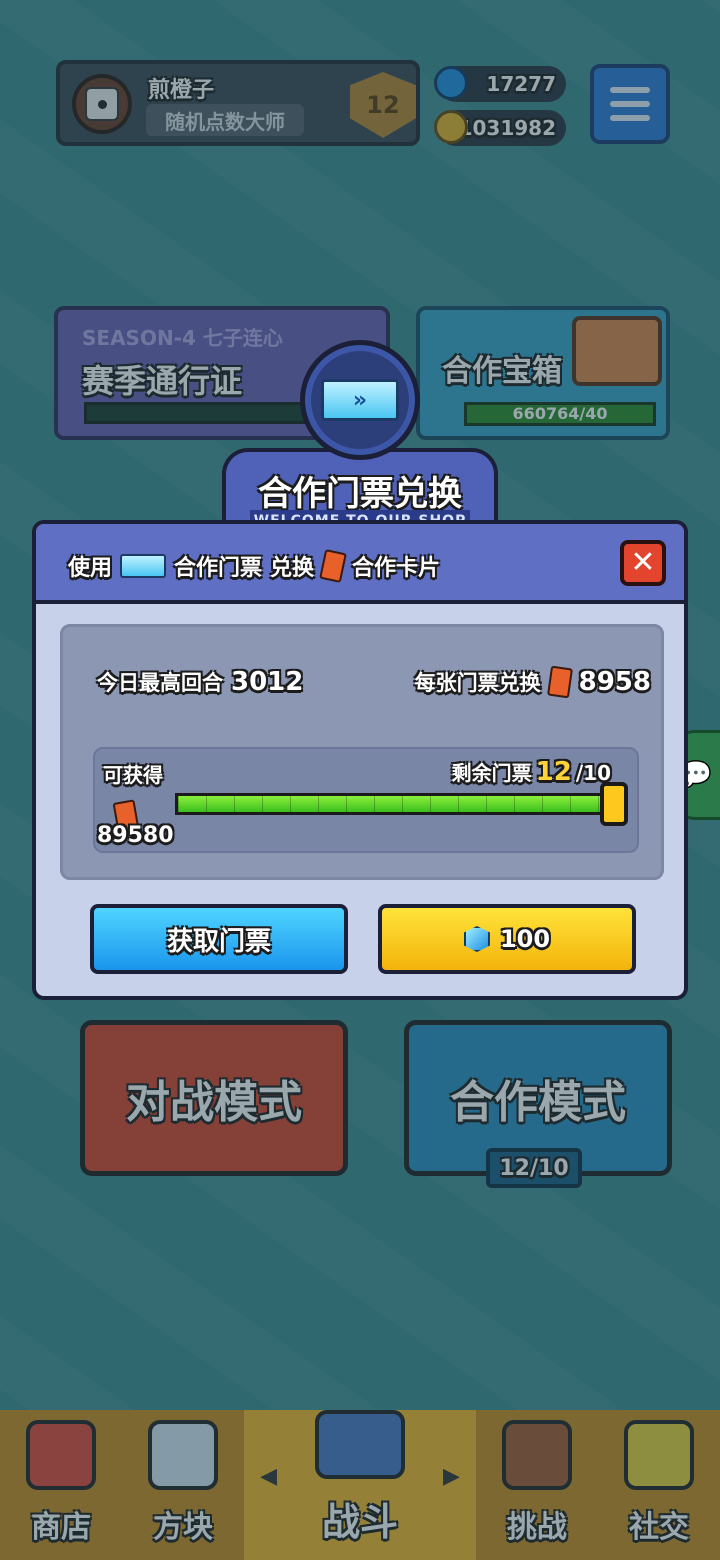 This screenshot has width=720, height=1560. I want to click on header-exchange: 兑换, so click(292, 568).